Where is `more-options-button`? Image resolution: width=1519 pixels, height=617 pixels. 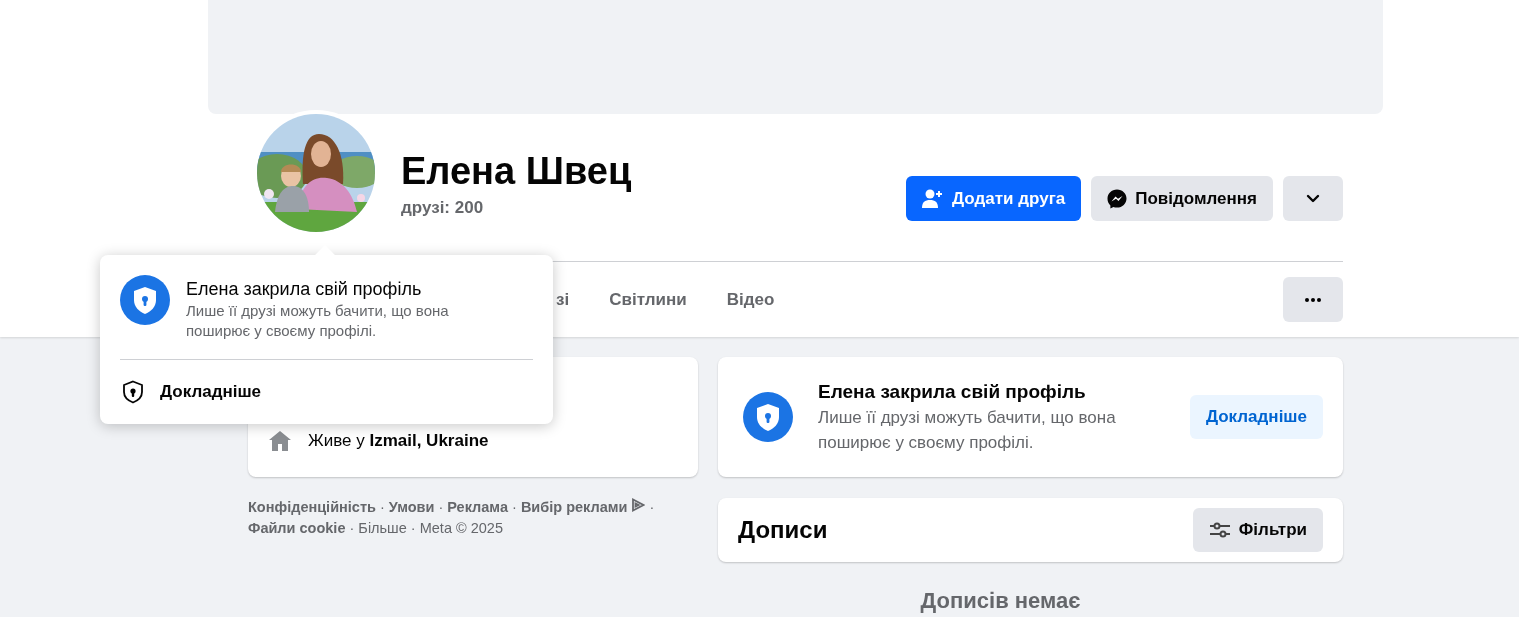 more-options-button is located at coordinates (1313, 198).